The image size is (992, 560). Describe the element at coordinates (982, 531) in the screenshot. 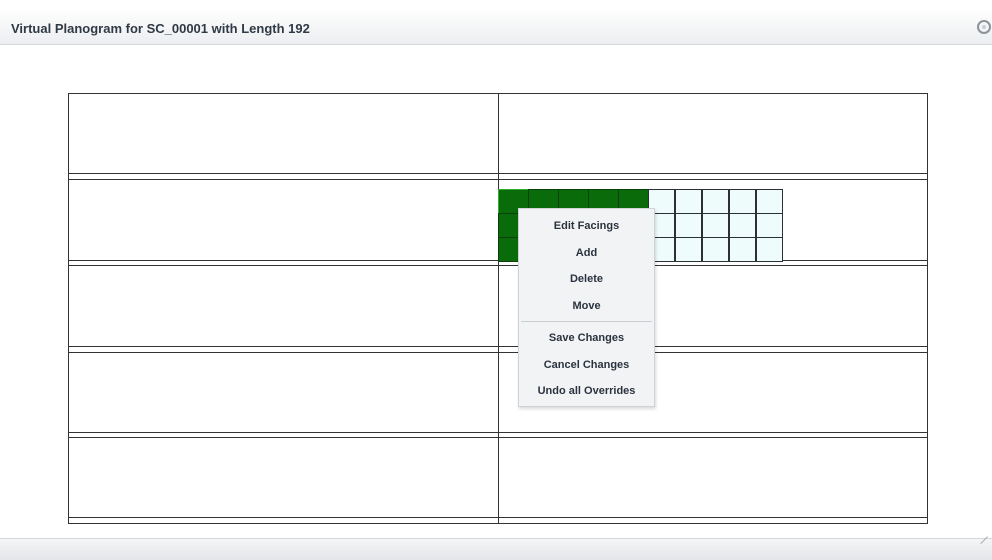

I see `resize-grip-icon` at that location.